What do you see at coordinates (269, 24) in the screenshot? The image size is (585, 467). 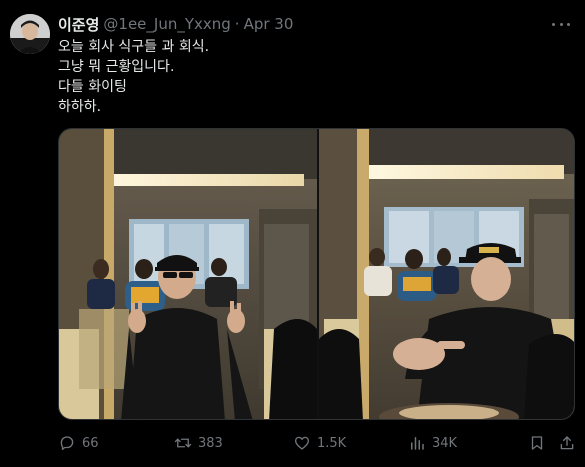 I see `tweet-date: Apr 30` at bounding box center [269, 24].